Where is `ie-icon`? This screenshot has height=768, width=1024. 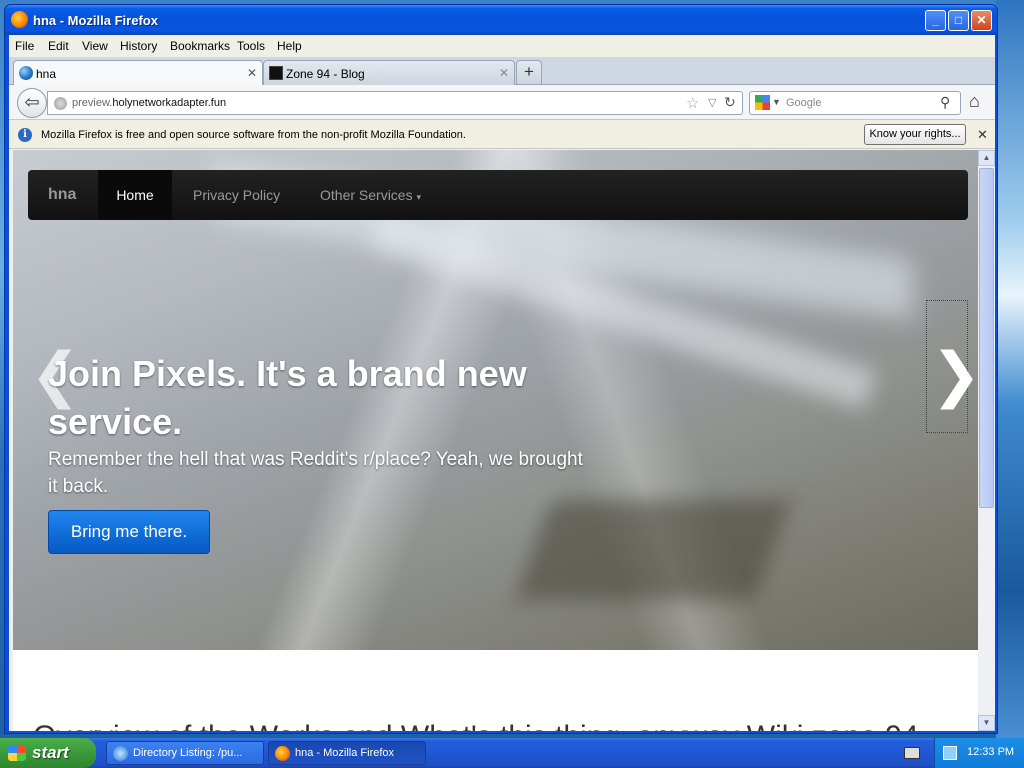 ie-icon is located at coordinates (120, 753).